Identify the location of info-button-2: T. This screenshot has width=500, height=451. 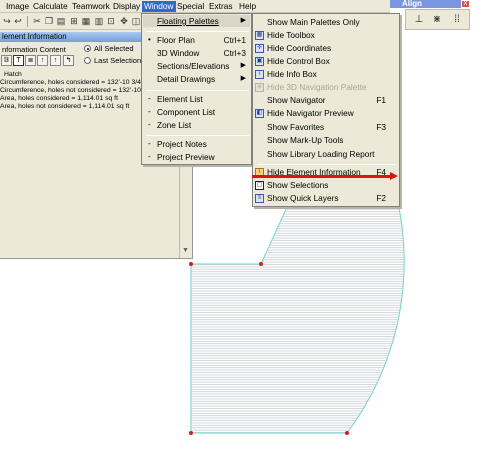
(18, 60).